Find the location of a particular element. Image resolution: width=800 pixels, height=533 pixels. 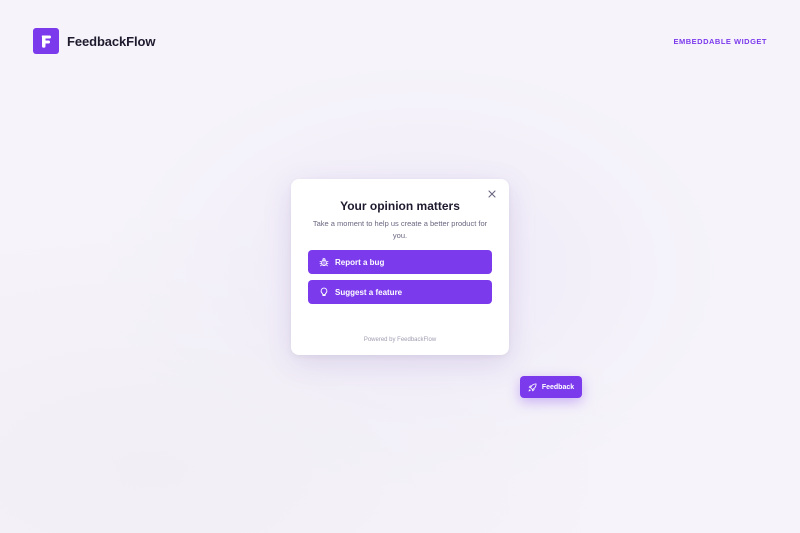

lightbulb-icon is located at coordinates (324, 292).